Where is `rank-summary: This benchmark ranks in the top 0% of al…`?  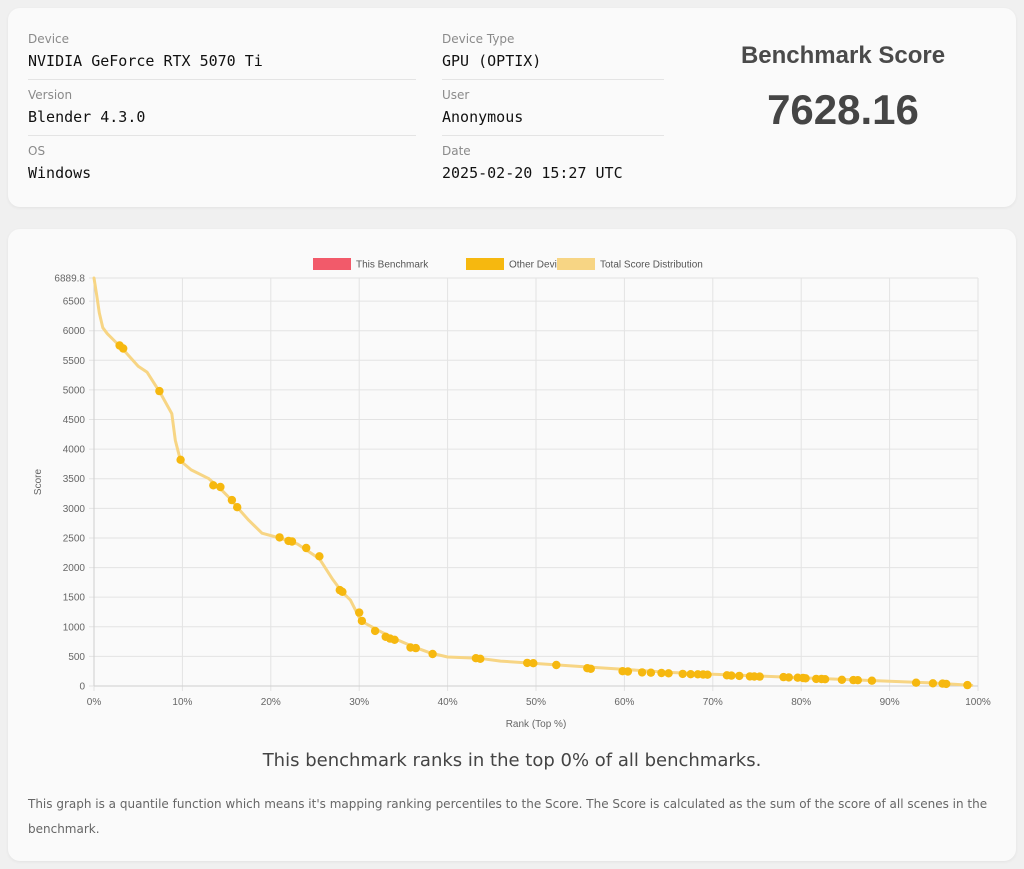
rank-summary: This benchmark ranks in the top 0% of al… is located at coordinates (512, 760).